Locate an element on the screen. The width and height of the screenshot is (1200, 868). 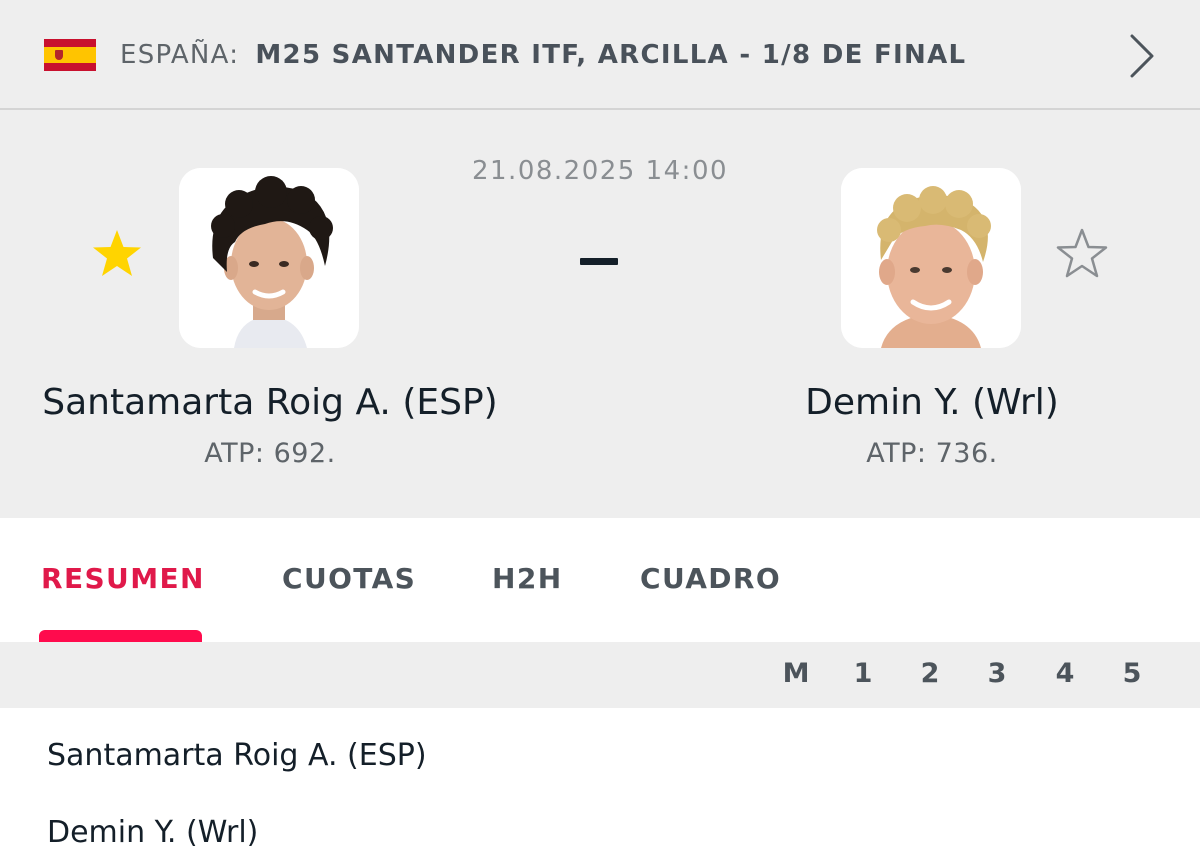
away-player-ranking: ATP: 736. is located at coordinates (932, 453).